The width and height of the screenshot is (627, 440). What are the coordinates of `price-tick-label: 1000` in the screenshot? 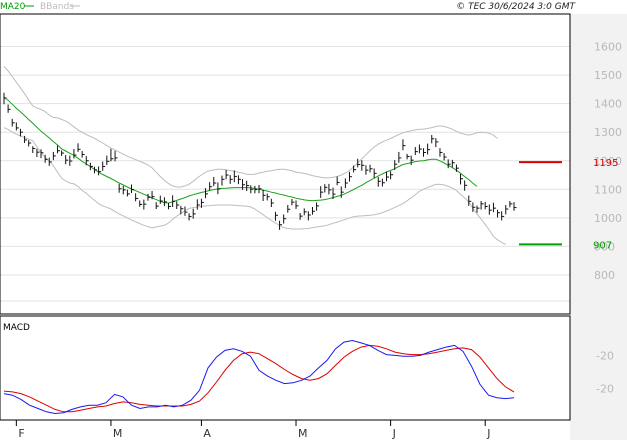 It's located at (608, 218).